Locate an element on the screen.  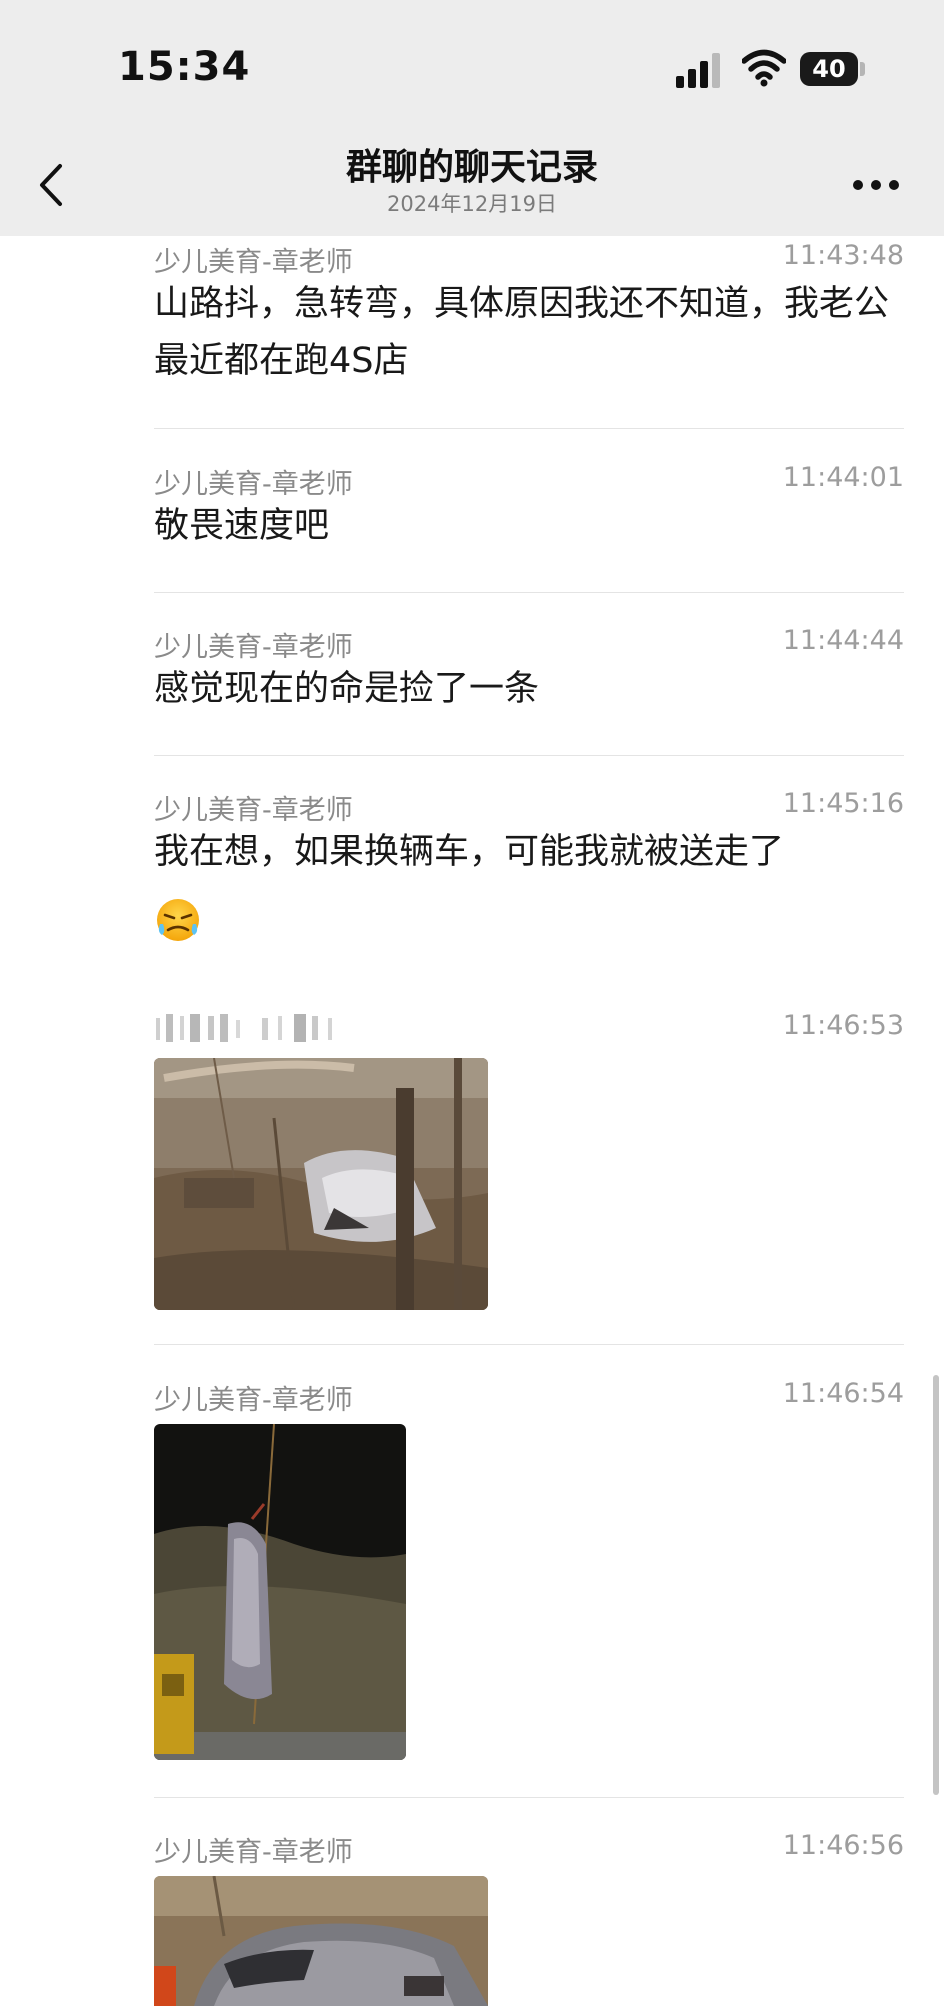
message-time: 11:46:56 is located at coordinates (843, 1845).